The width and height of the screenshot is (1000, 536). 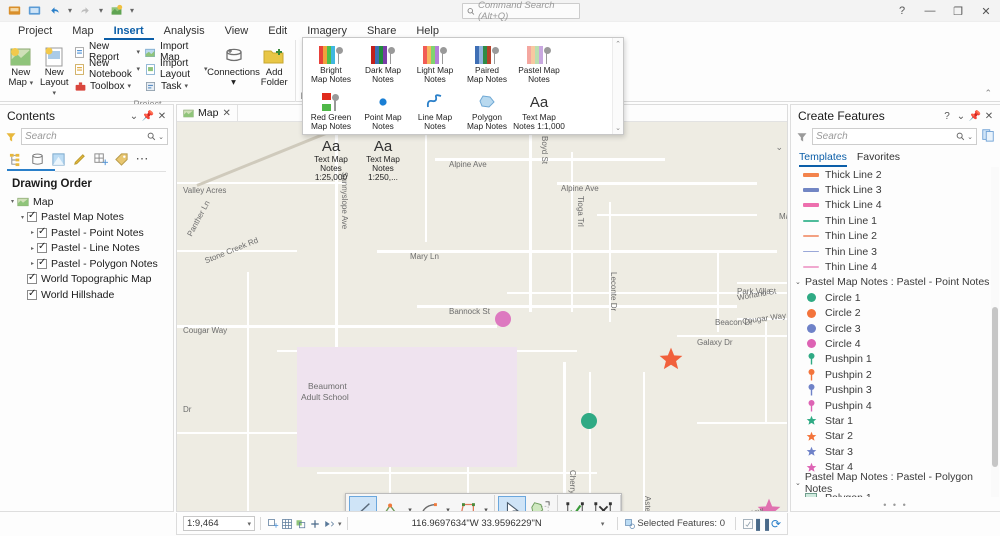 What do you see at coordinates (331, 111) in the screenshot?
I see `gallery-item-red-green-map-notes: Red Green Map Notes` at bounding box center [331, 111].